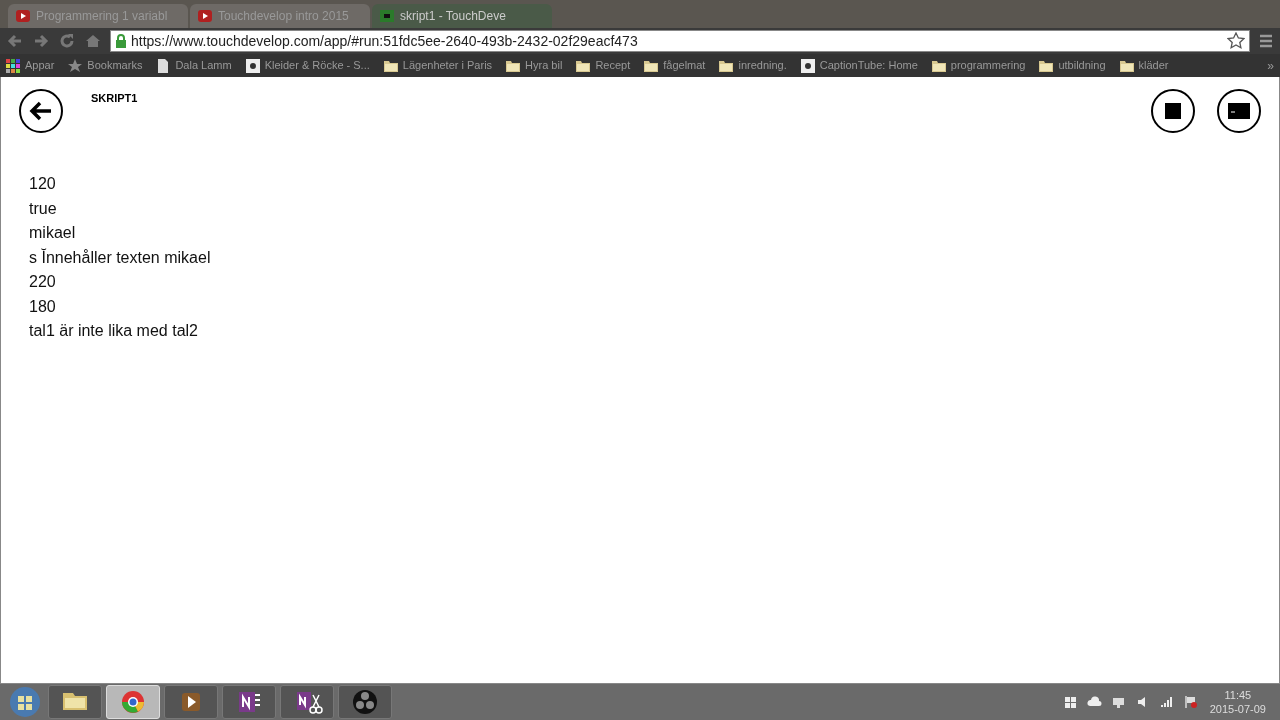  I want to click on console-button, so click(1239, 111).